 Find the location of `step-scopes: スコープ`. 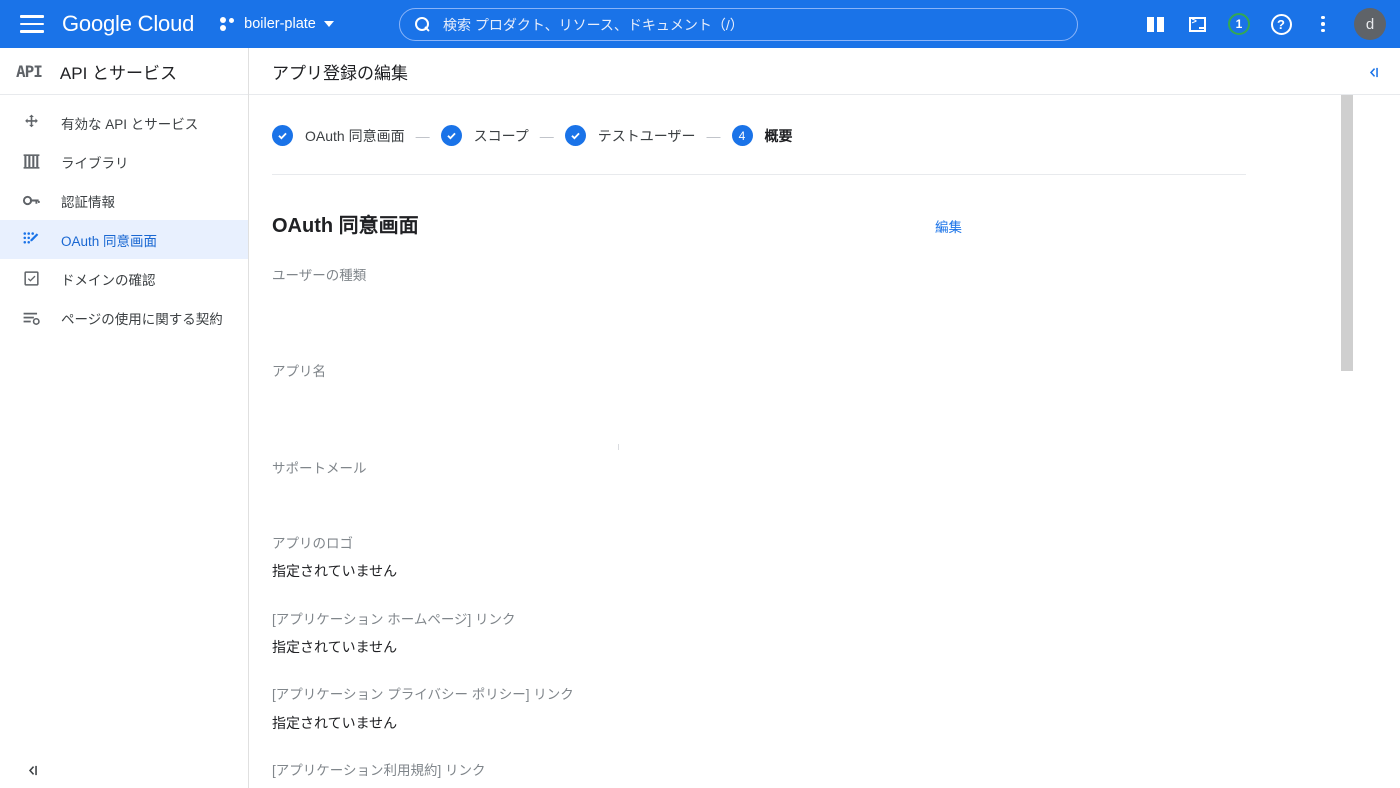

step-scopes: スコープ is located at coordinates (484, 135).